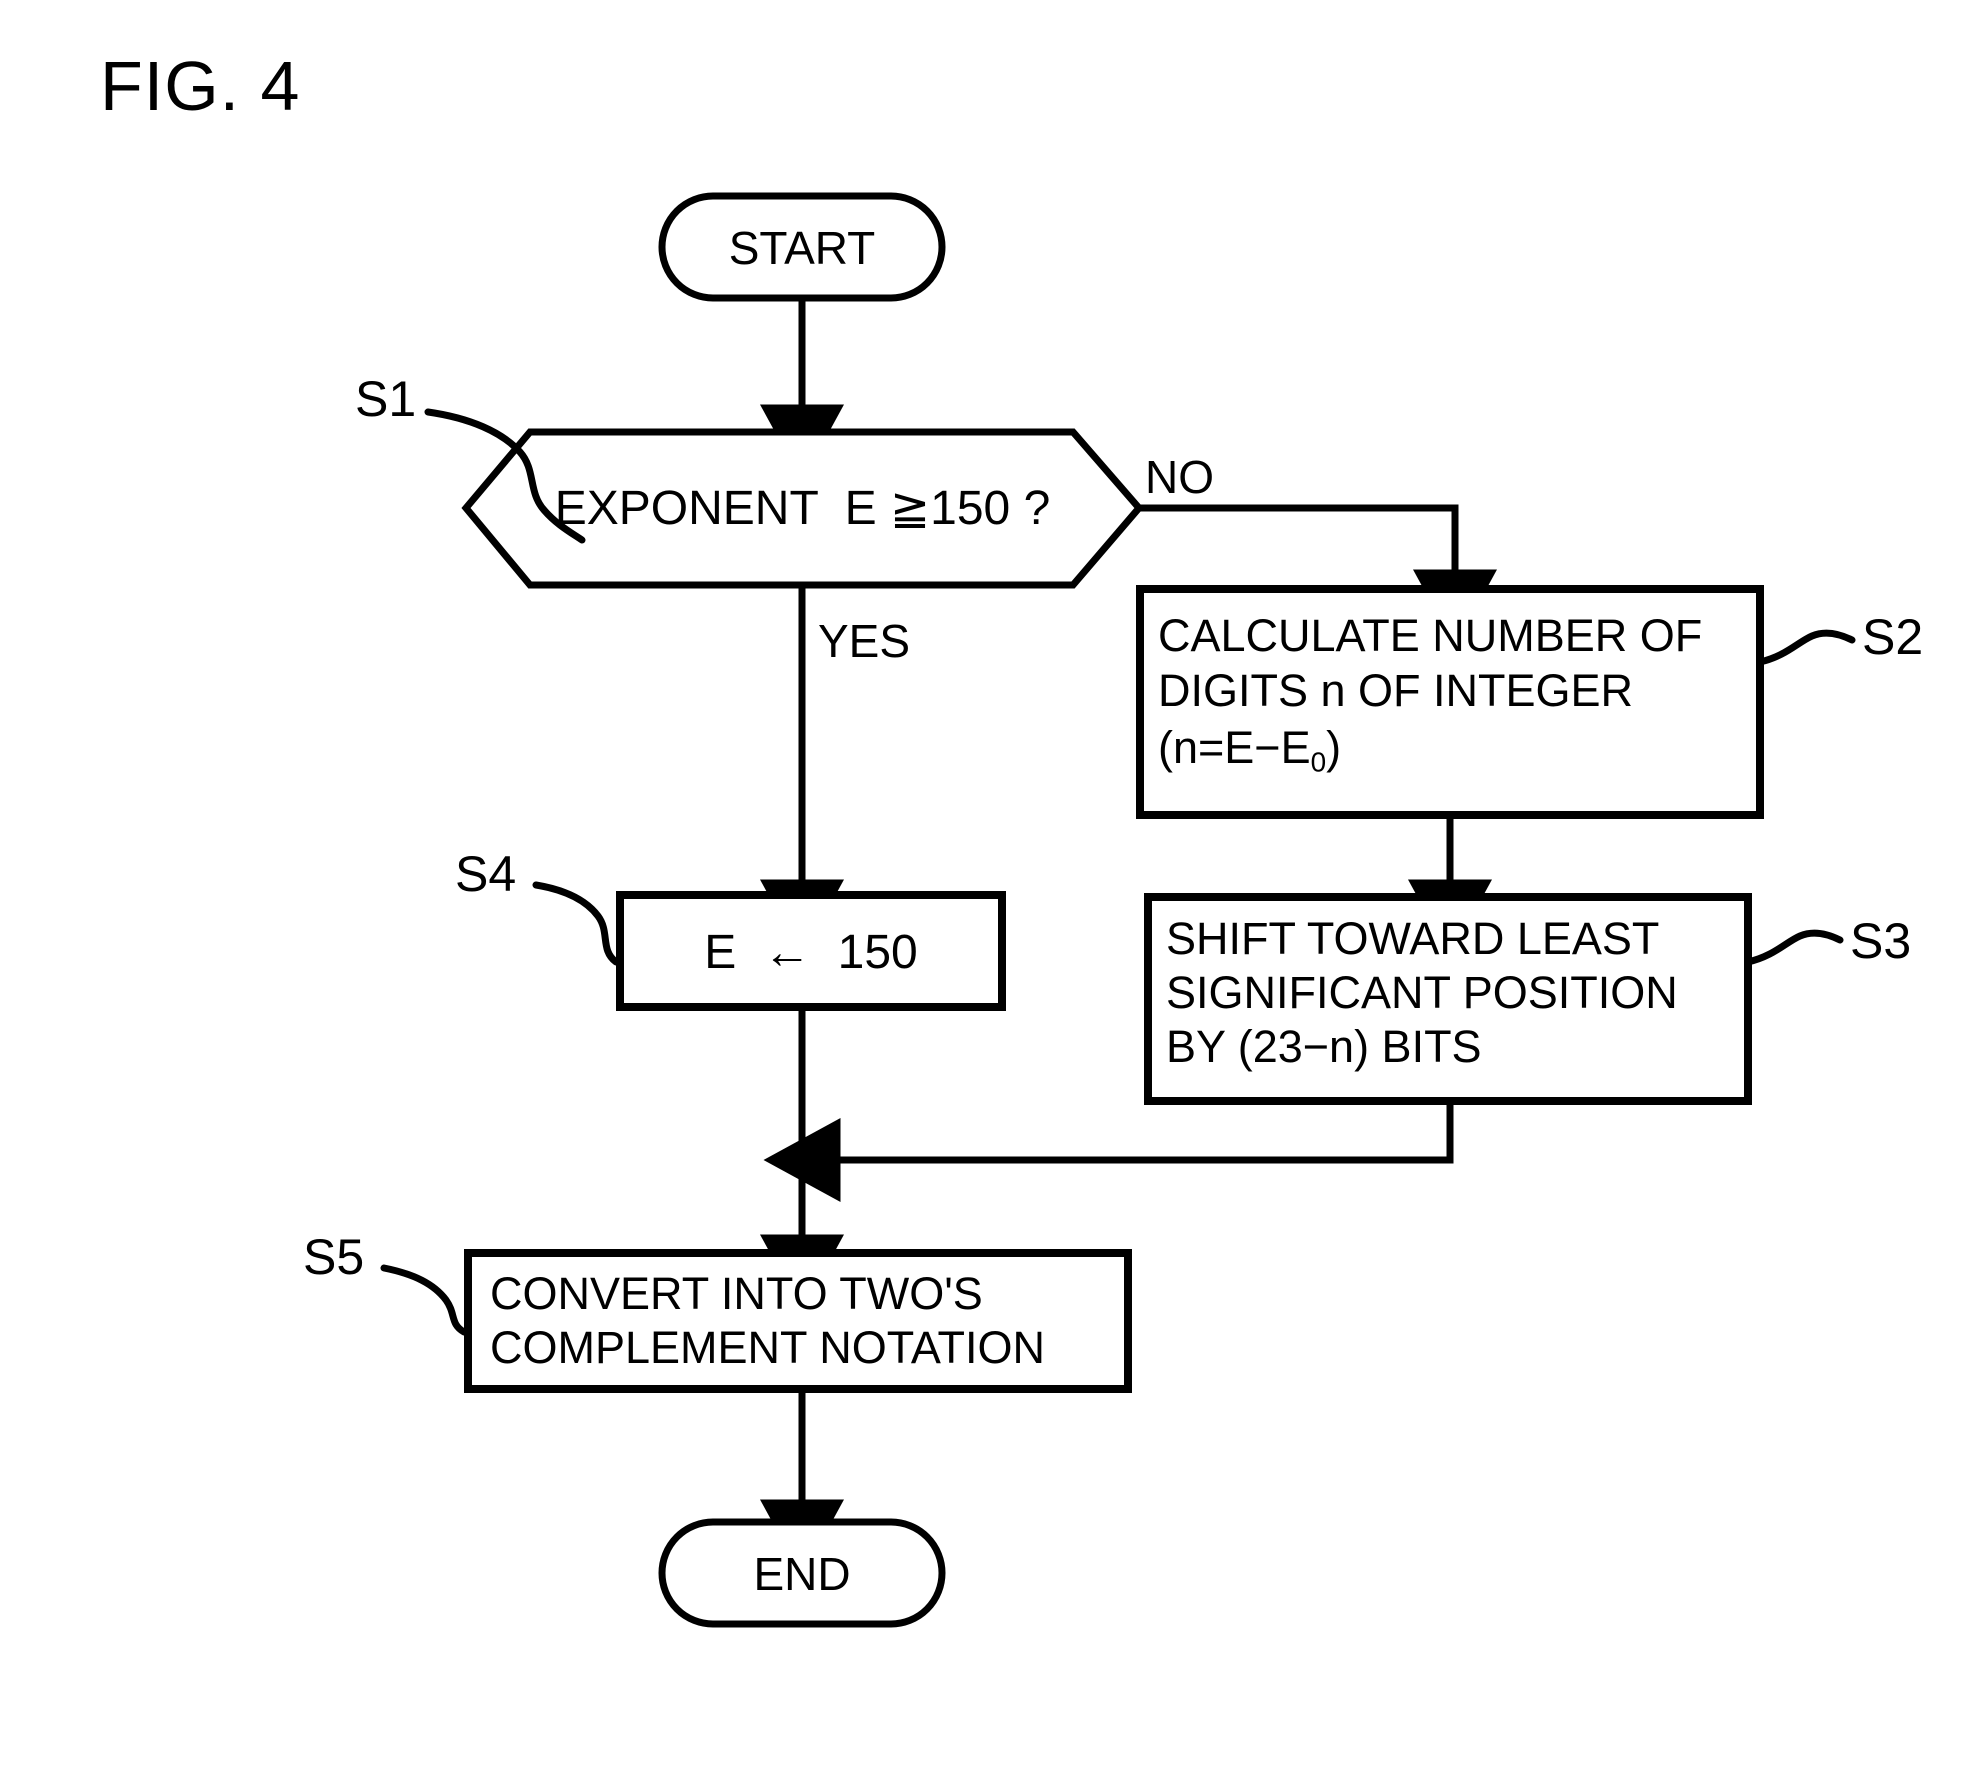  Describe the element at coordinates (802, 248) in the screenshot. I see `start-label: START` at that location.